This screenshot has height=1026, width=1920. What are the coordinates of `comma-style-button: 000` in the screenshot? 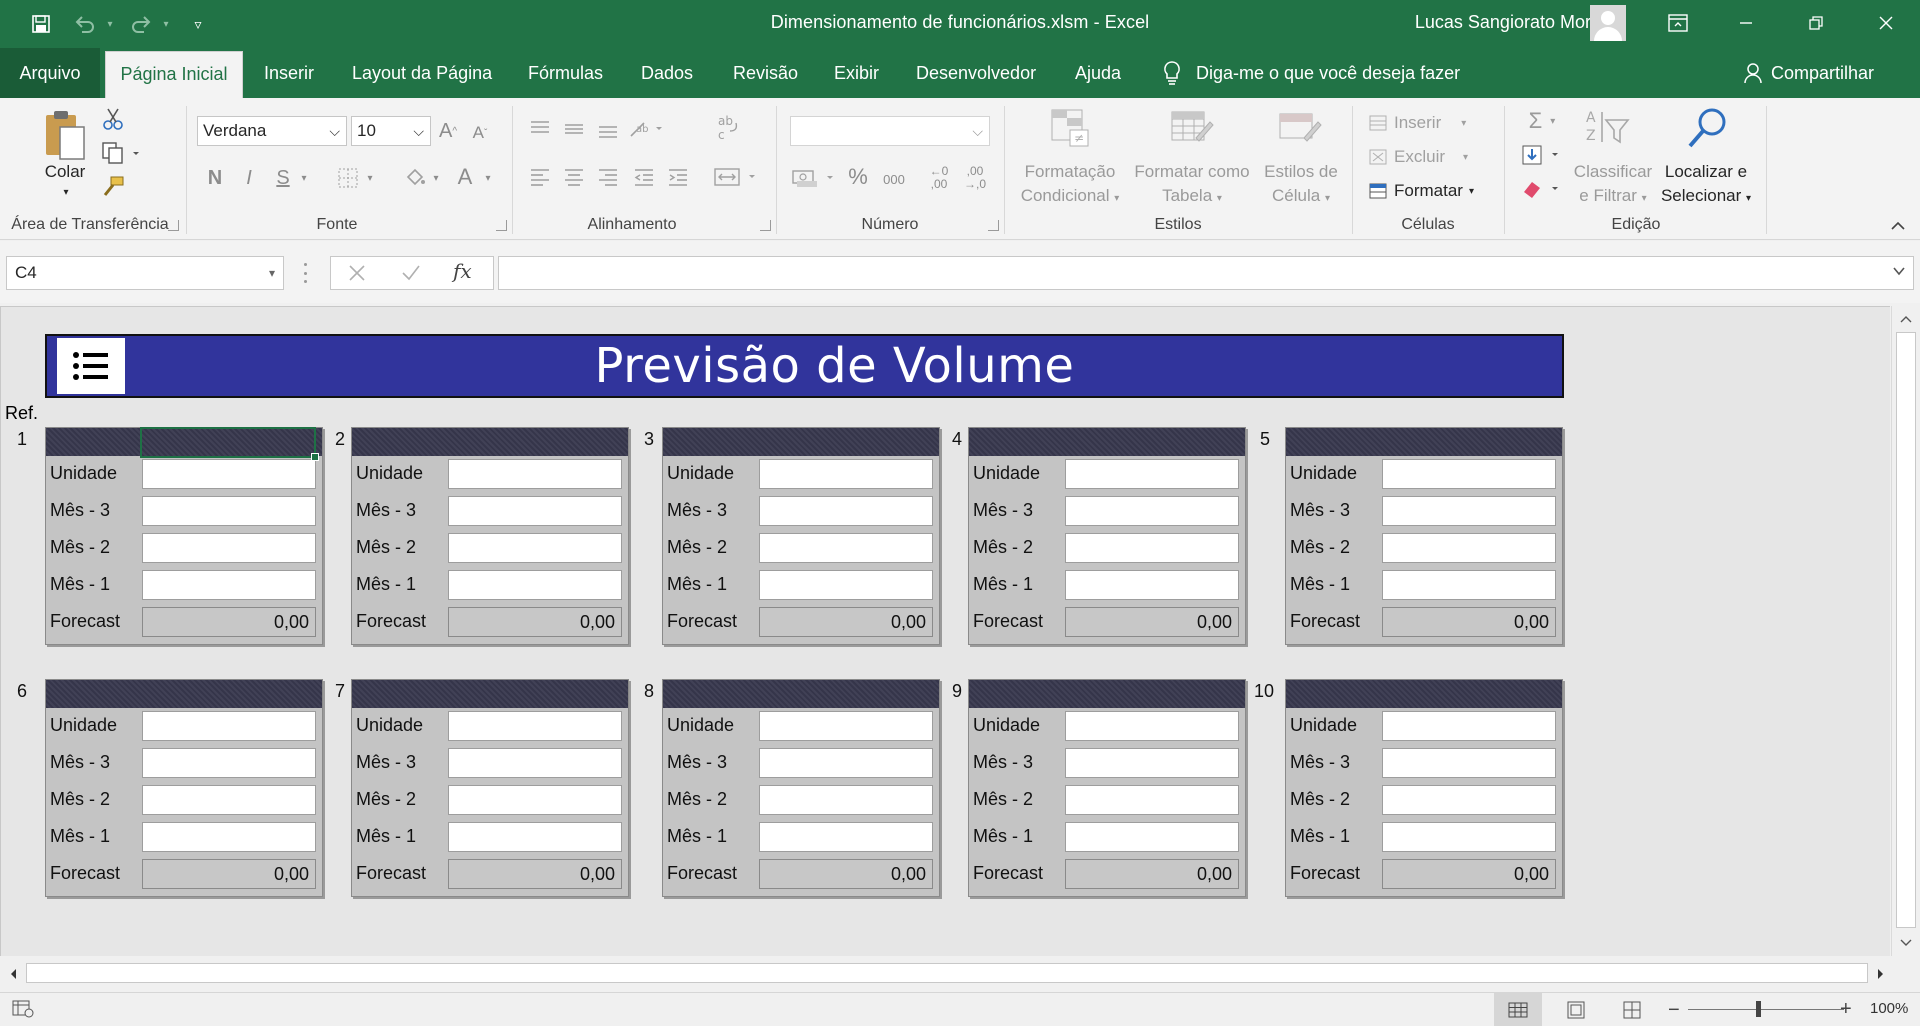 It's located at (894, 179).